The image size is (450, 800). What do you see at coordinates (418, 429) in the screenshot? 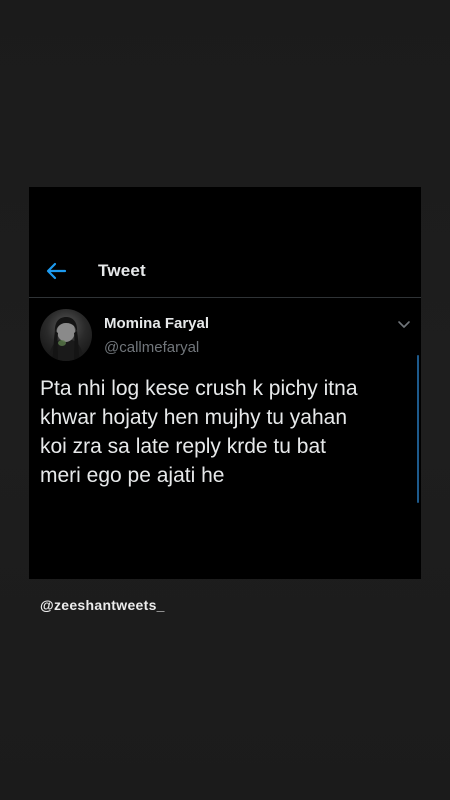
I see `scrollbar` at bounding box center [418, 429].